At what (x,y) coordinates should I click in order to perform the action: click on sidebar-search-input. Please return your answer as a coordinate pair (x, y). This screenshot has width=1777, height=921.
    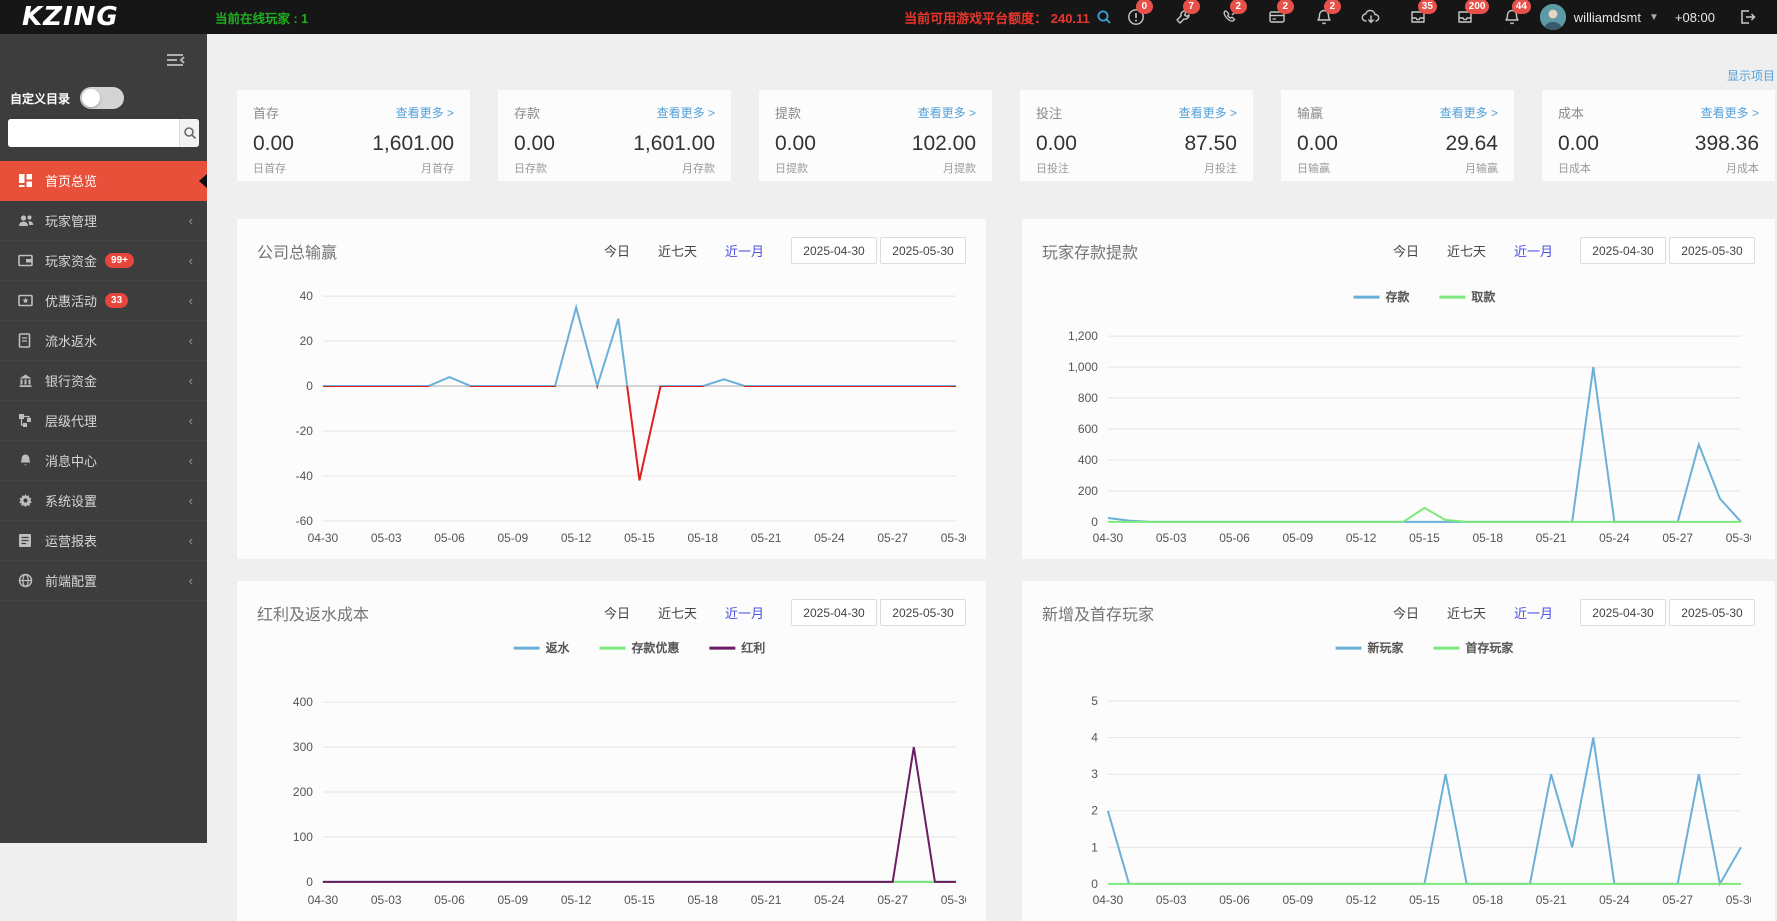
    Looking at the image, I should click on (93, 133).